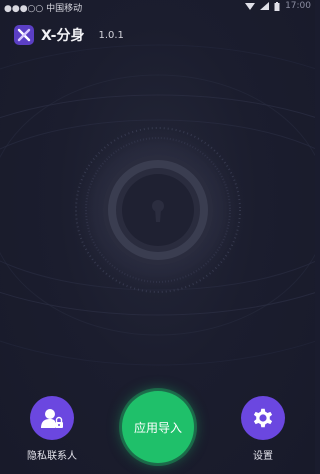 The image size is (320, 474). Describe the element at coordinates (63, 36) in the screenshot. I see `app-title: X-分身` at that location.